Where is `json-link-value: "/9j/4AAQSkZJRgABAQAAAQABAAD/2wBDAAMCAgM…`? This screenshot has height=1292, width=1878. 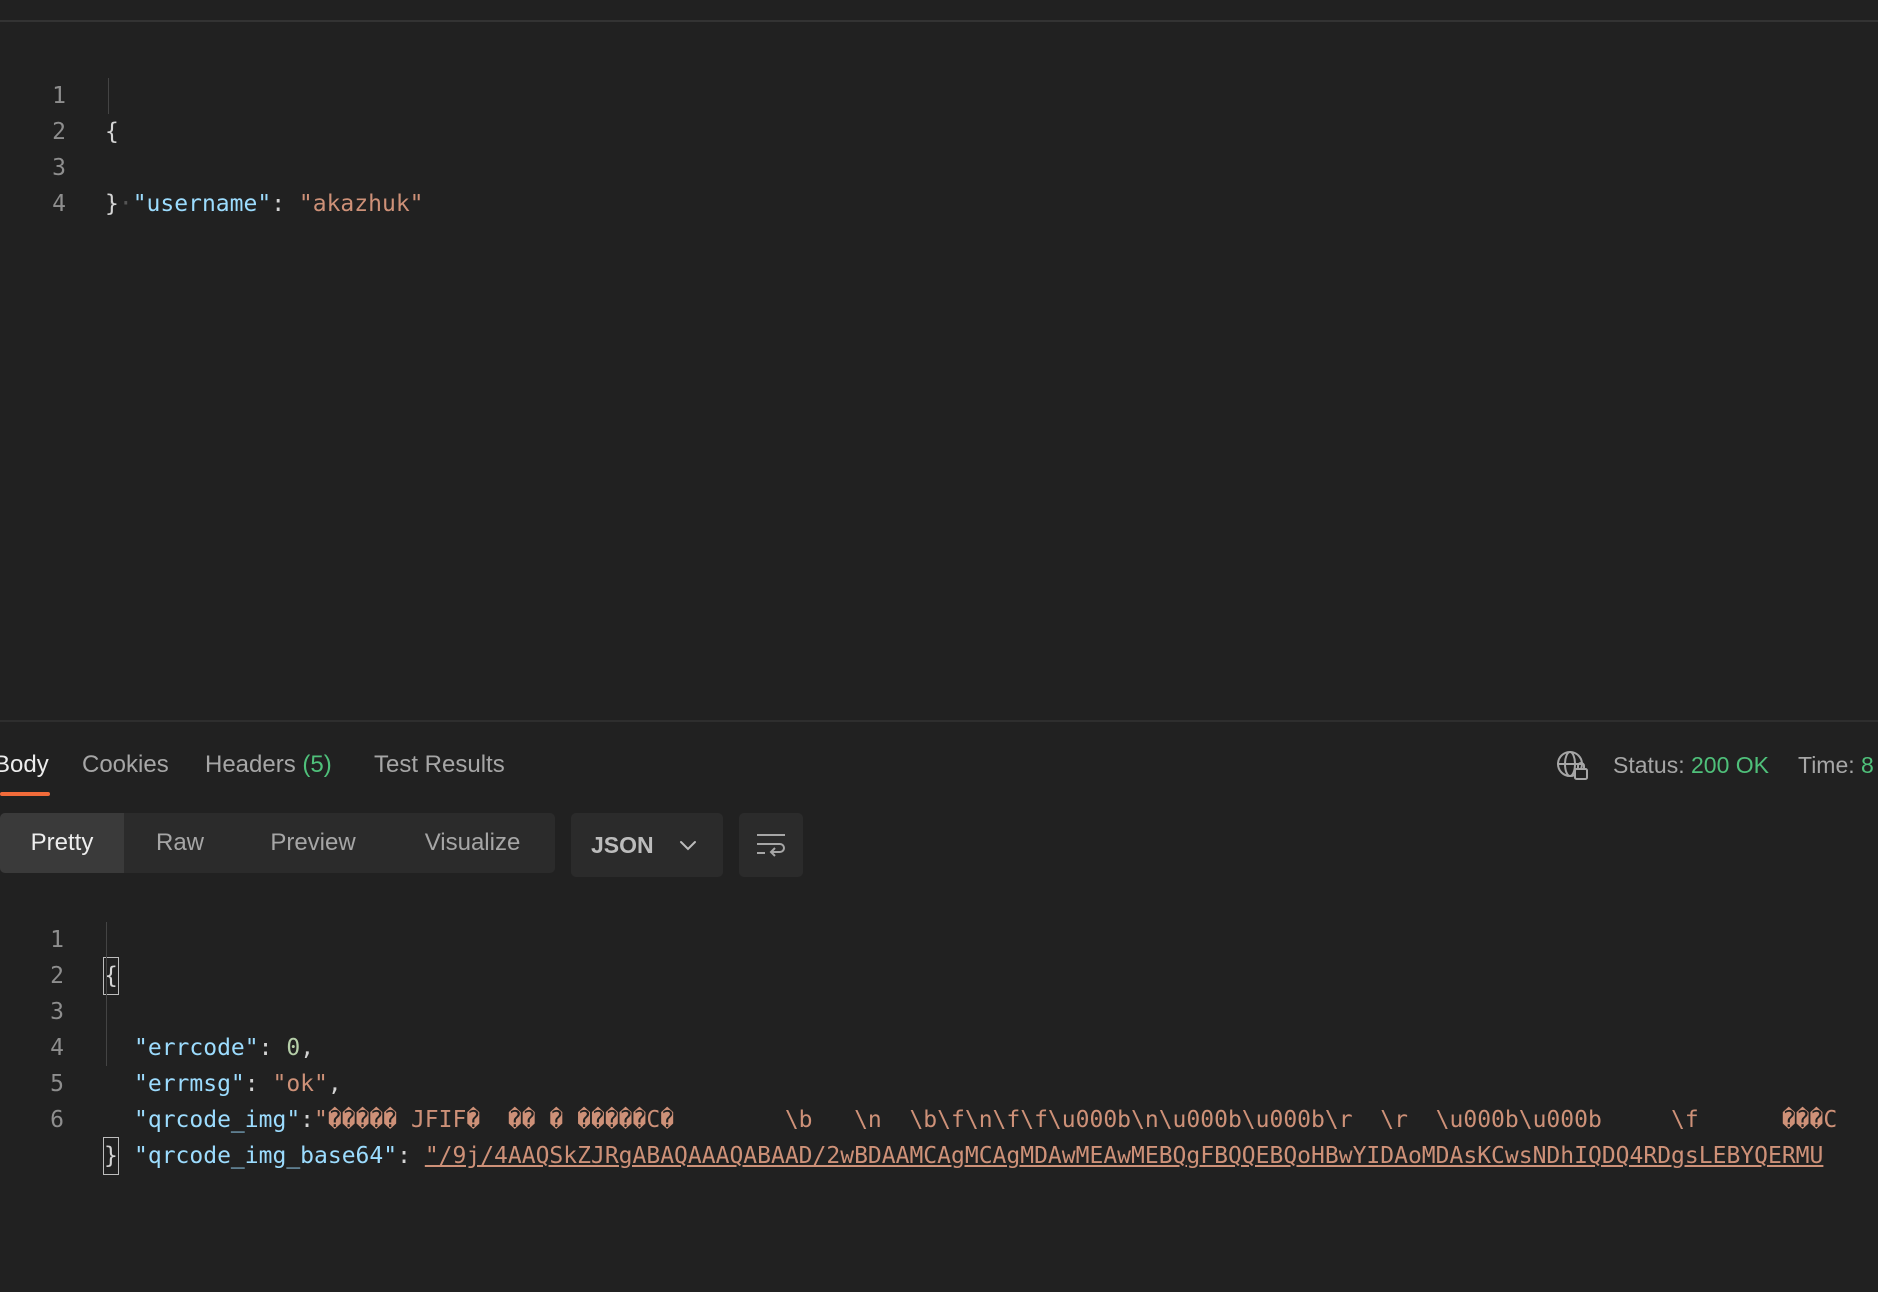
json-link-value: "/9j/4AAQSkZJRgABAQAAAQABAAD/2wBDAAMCAgM… is located at coordinates (1124, 1156).